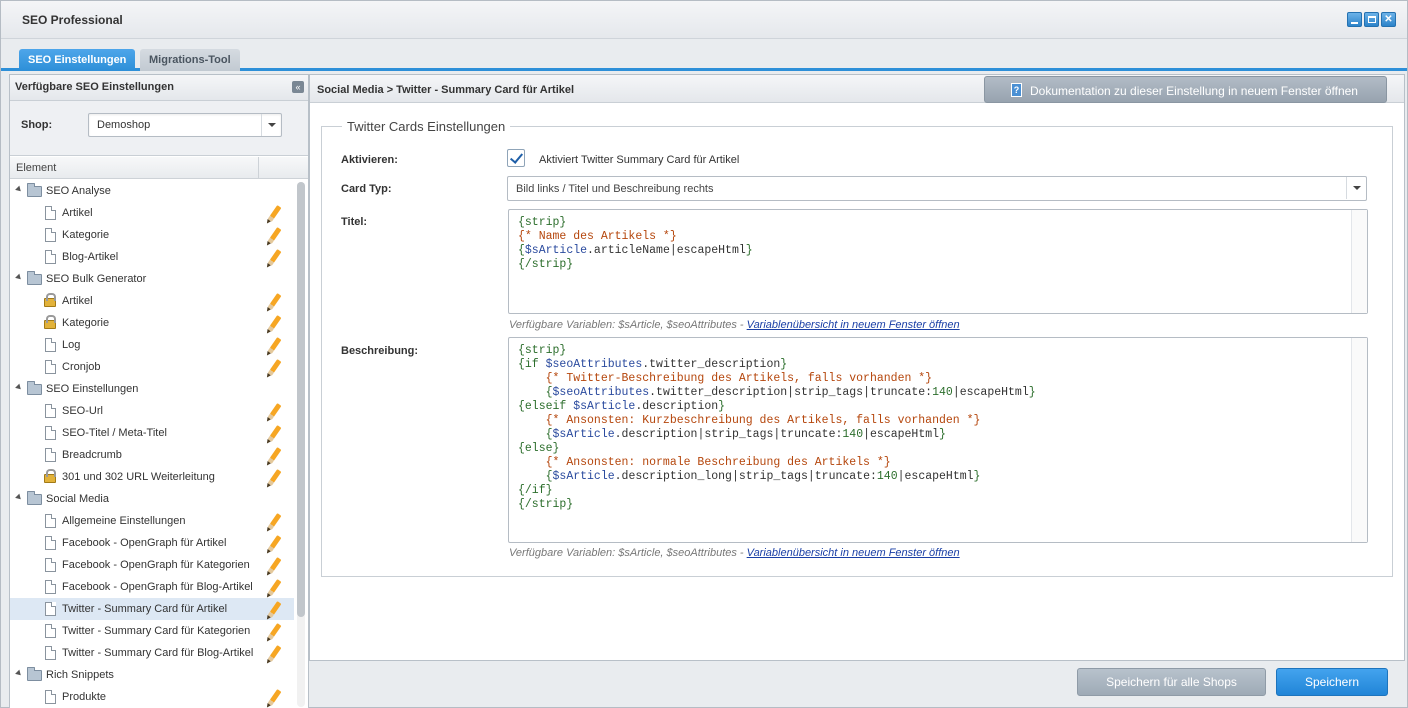  I want to click on tree-item: Allgemeine Einstellungen, so click(152, 521).